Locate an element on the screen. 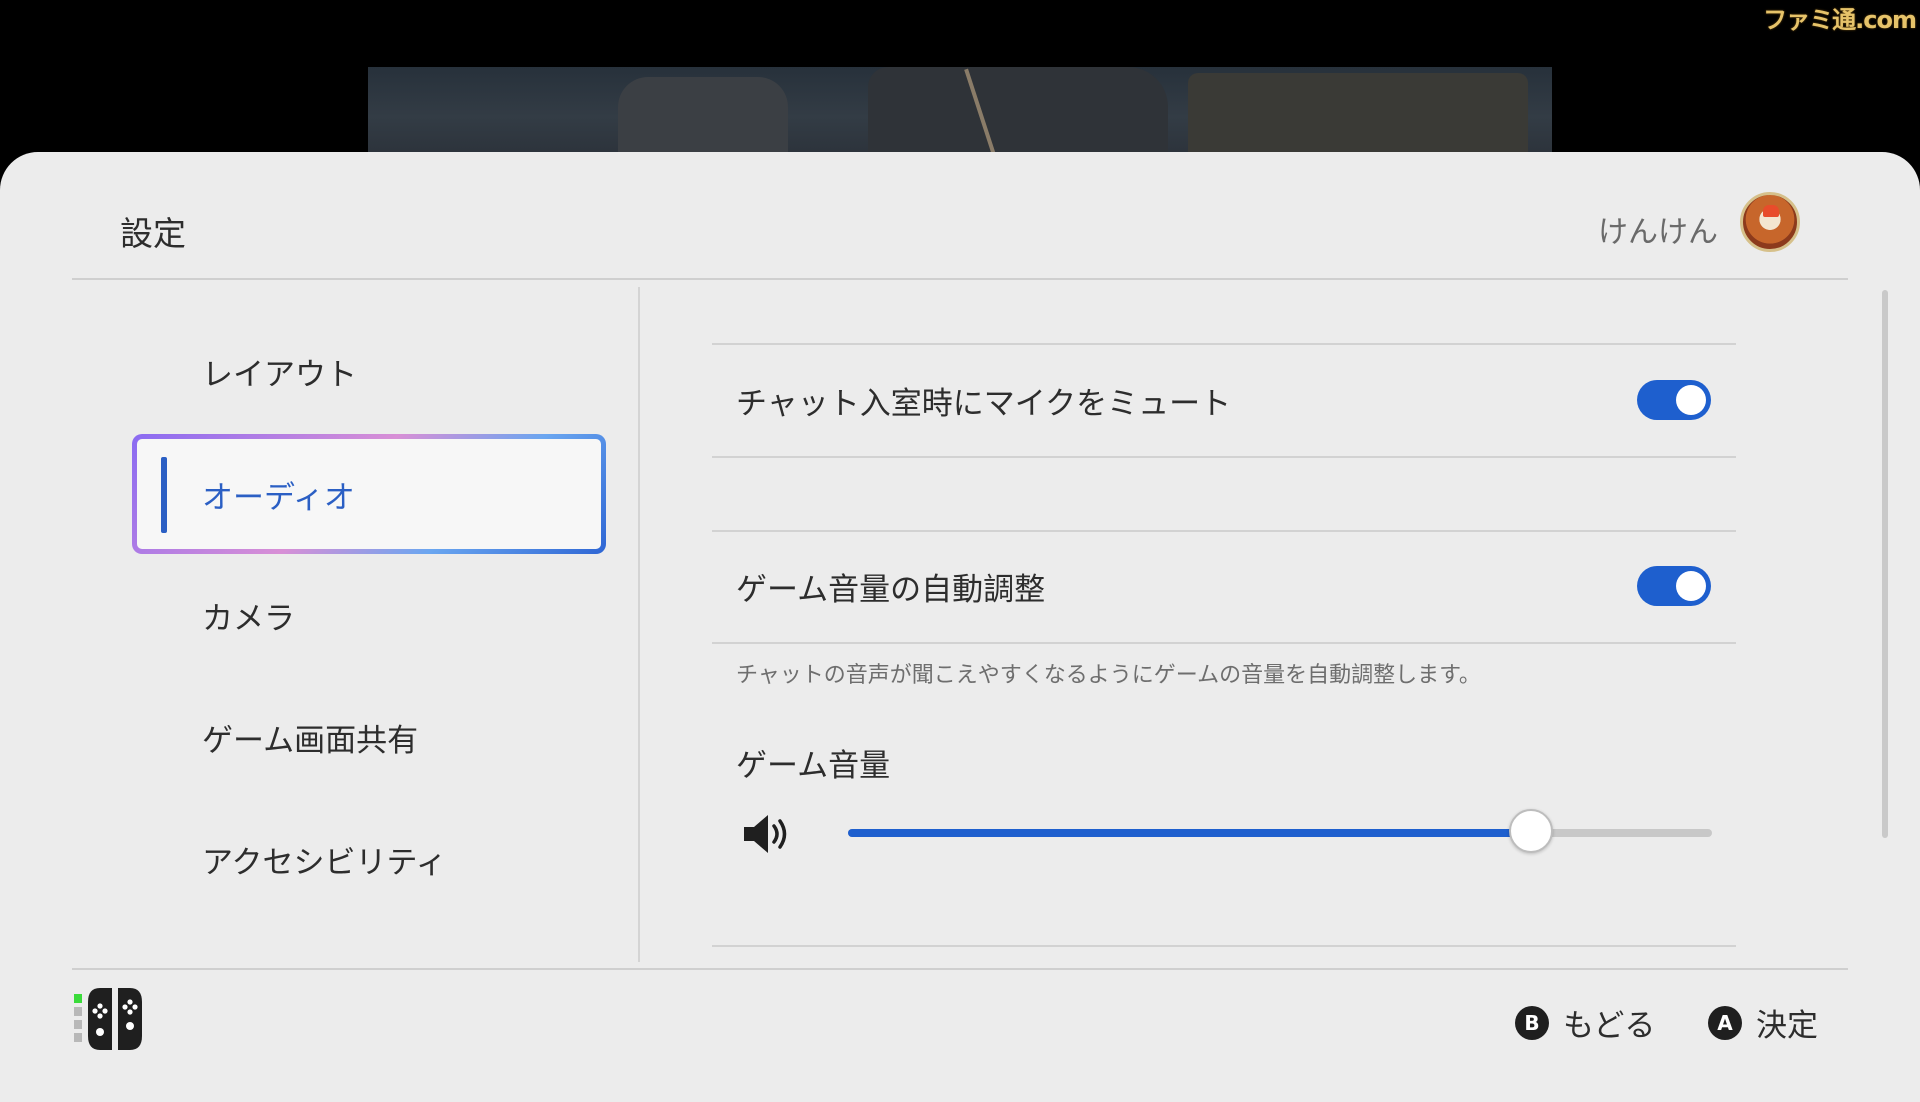 The height and width of the screenshot is (1102, 1920). sidebar-item-label: オーディオ is located at coordinates (278, 497).